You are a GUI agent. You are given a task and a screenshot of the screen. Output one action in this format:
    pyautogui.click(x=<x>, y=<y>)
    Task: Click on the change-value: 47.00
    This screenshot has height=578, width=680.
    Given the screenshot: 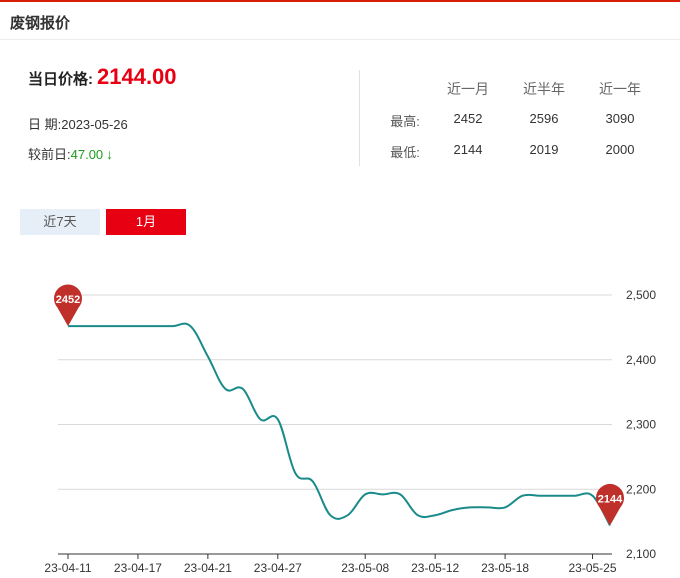 What is the action you would take?
    pyautogui.click(x=87, y=154)
    